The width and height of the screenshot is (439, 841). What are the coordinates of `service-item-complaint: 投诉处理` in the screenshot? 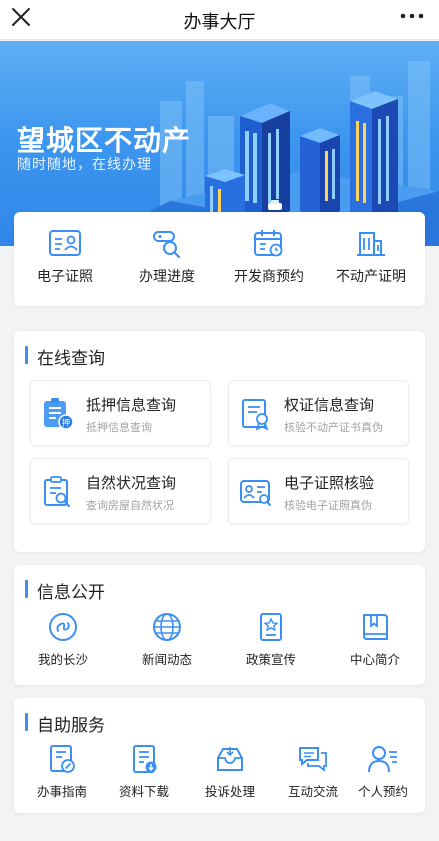 It's located at (230, 772).